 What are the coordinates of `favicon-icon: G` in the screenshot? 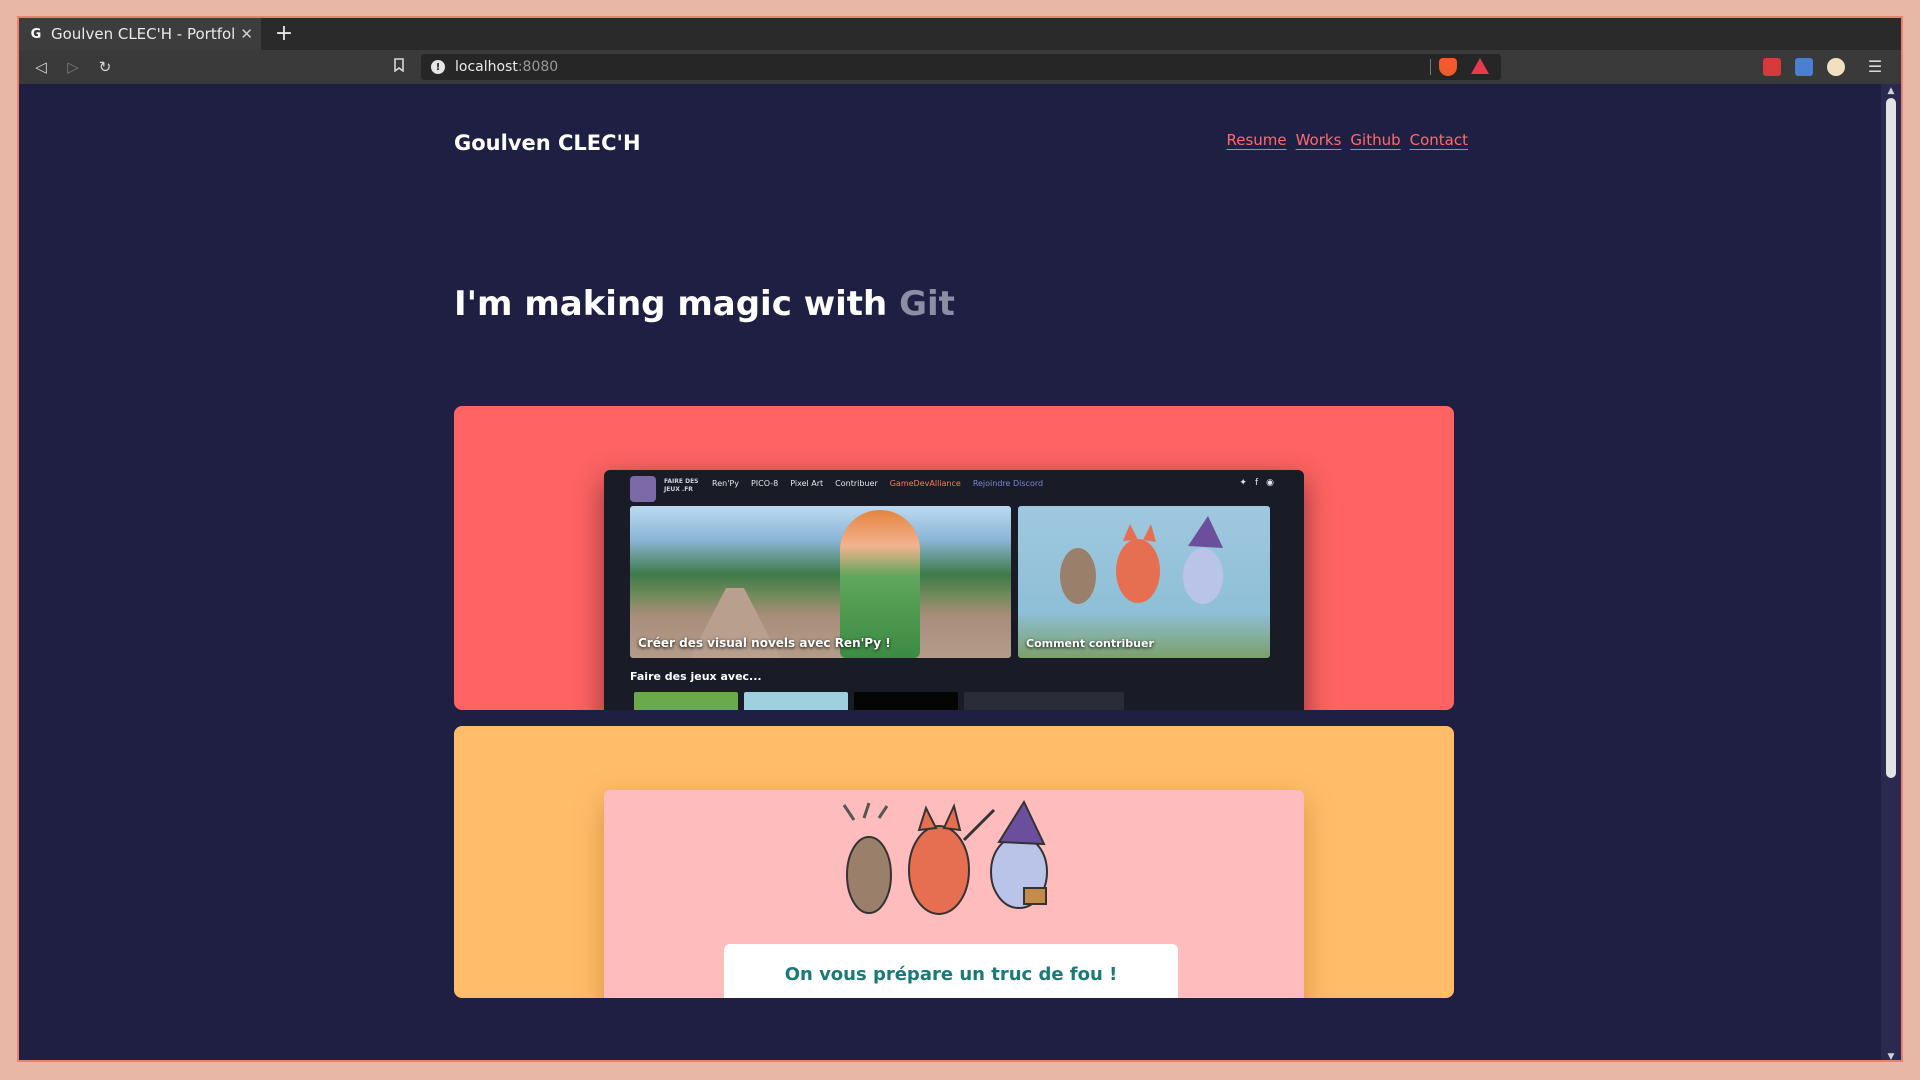 It's located at (36, 34).